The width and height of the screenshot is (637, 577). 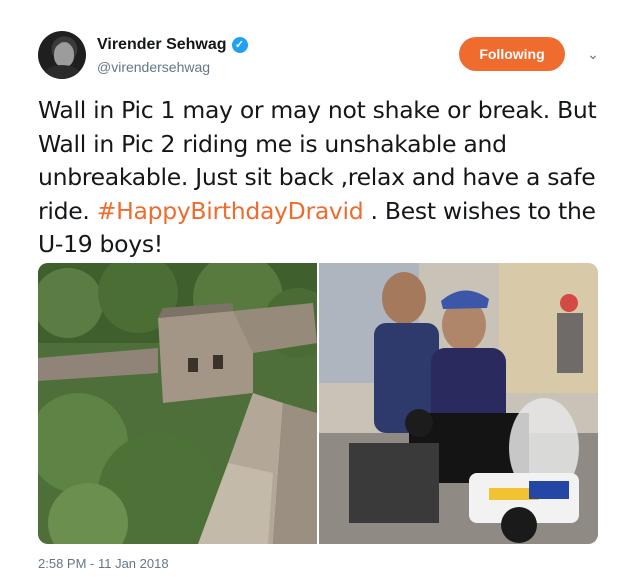 What do you see at coordinates (230, 211) in the screenshot?
I see `hashtag-link: #HappyBirthdayDravid` at bounding box center [230, 211].